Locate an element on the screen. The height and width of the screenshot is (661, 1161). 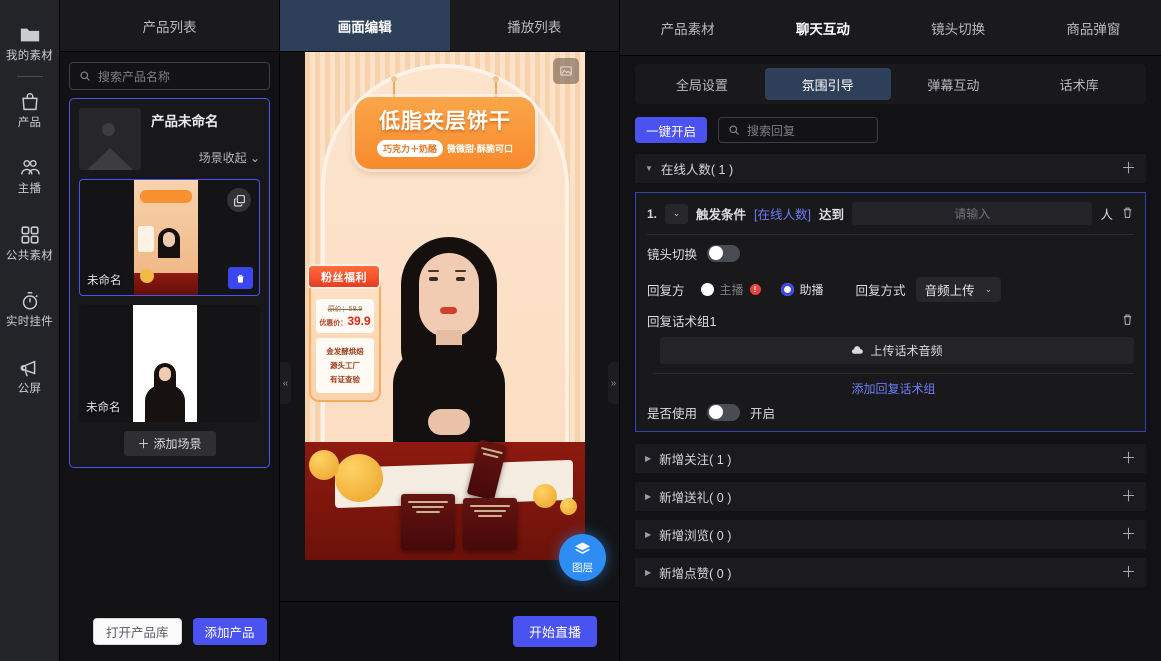
accordion-new-gift: ▶ 新增送礼( 0 ) ＋ is located at coordinates (890, 496).